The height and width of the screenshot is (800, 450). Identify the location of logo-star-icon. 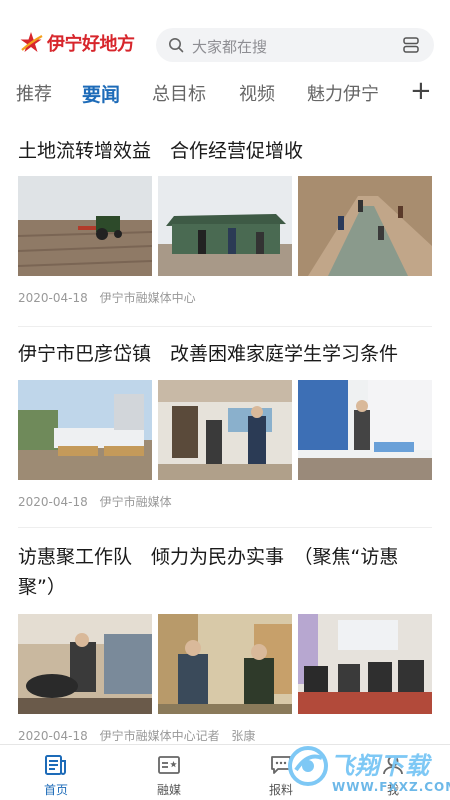
(31, 43).